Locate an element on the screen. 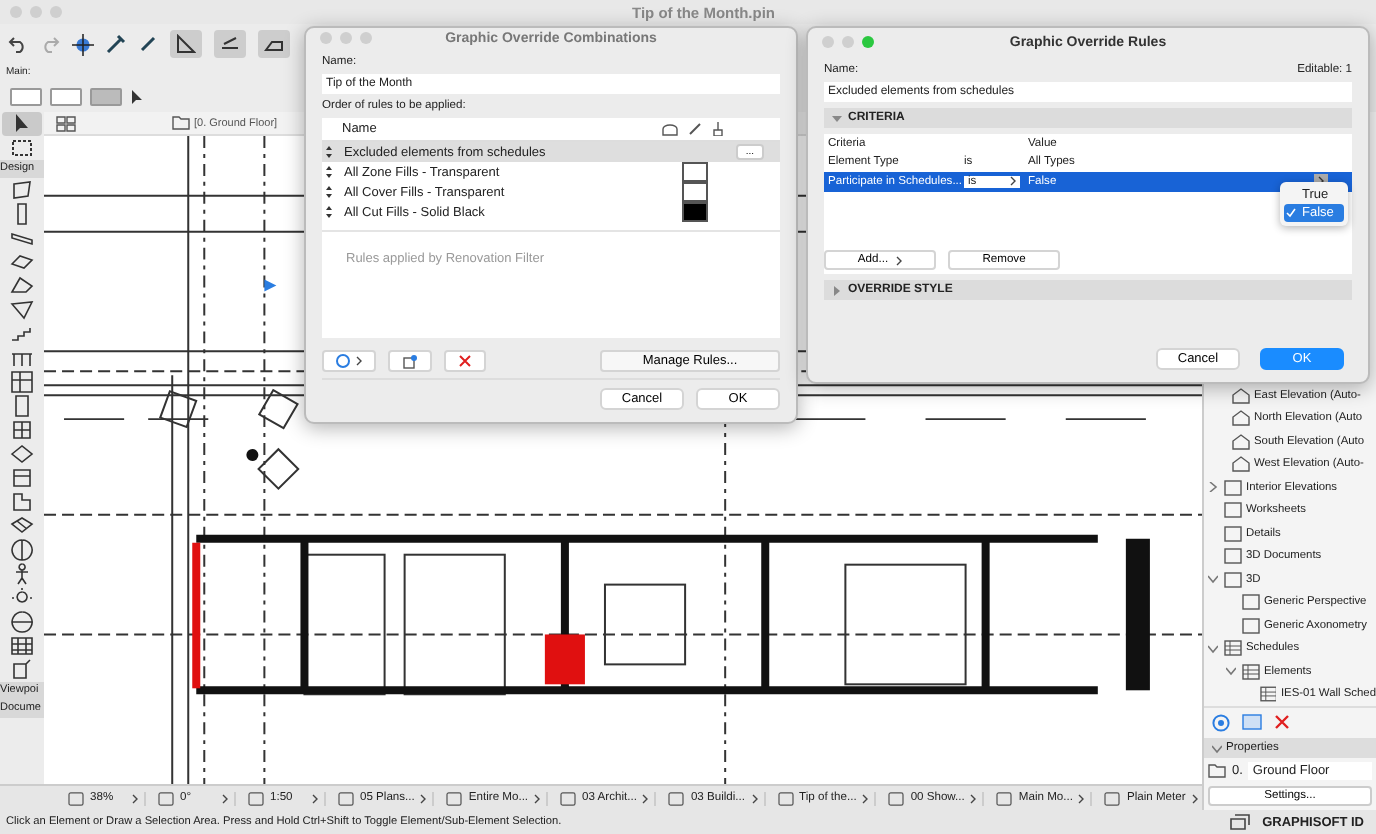 This screenshot has width=1376, height=834. stair-icon is located at coordinates (22, 334).